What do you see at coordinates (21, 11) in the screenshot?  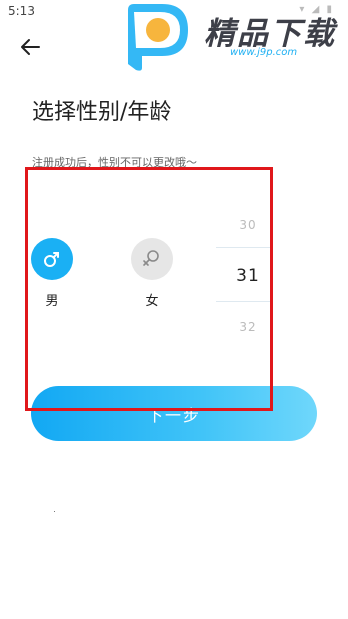 I see `status-time: 5:13` at bounding box center [21, 11].